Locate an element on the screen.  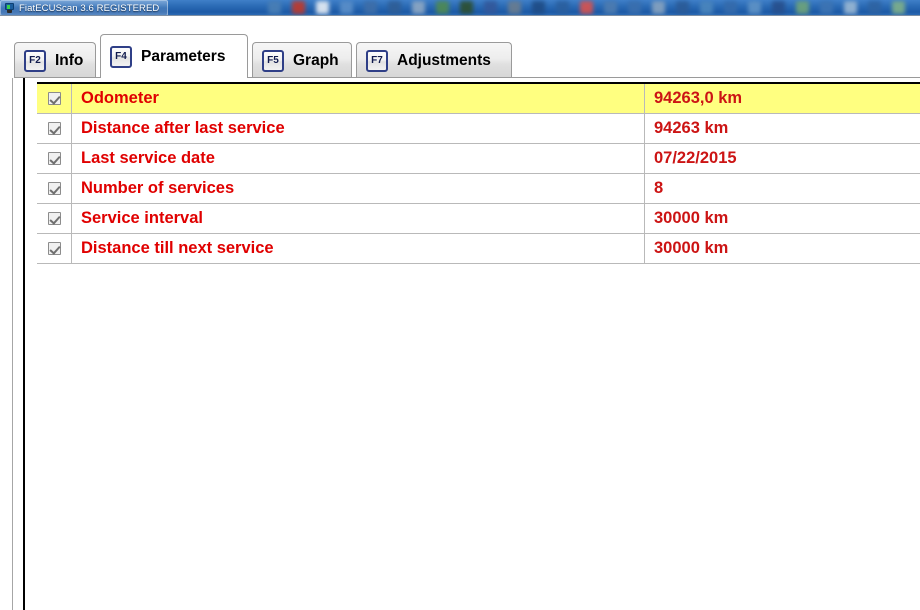
table-row: Number of services 8 is located at coordinates (478, 188).